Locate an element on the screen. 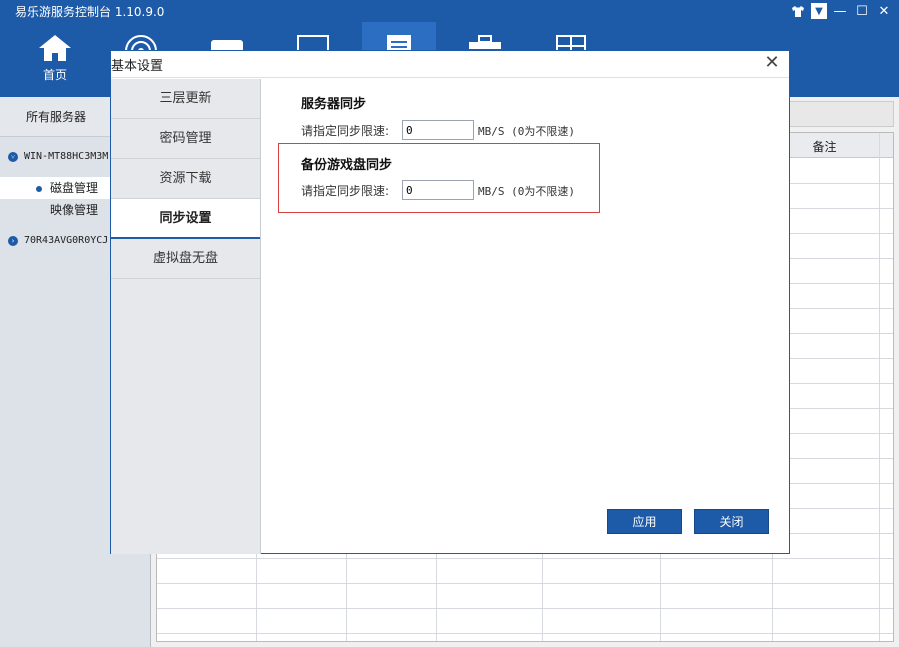 This screenshot has width=899, height=647. backup-sync-speed-input is located at coordinates (438, 190).